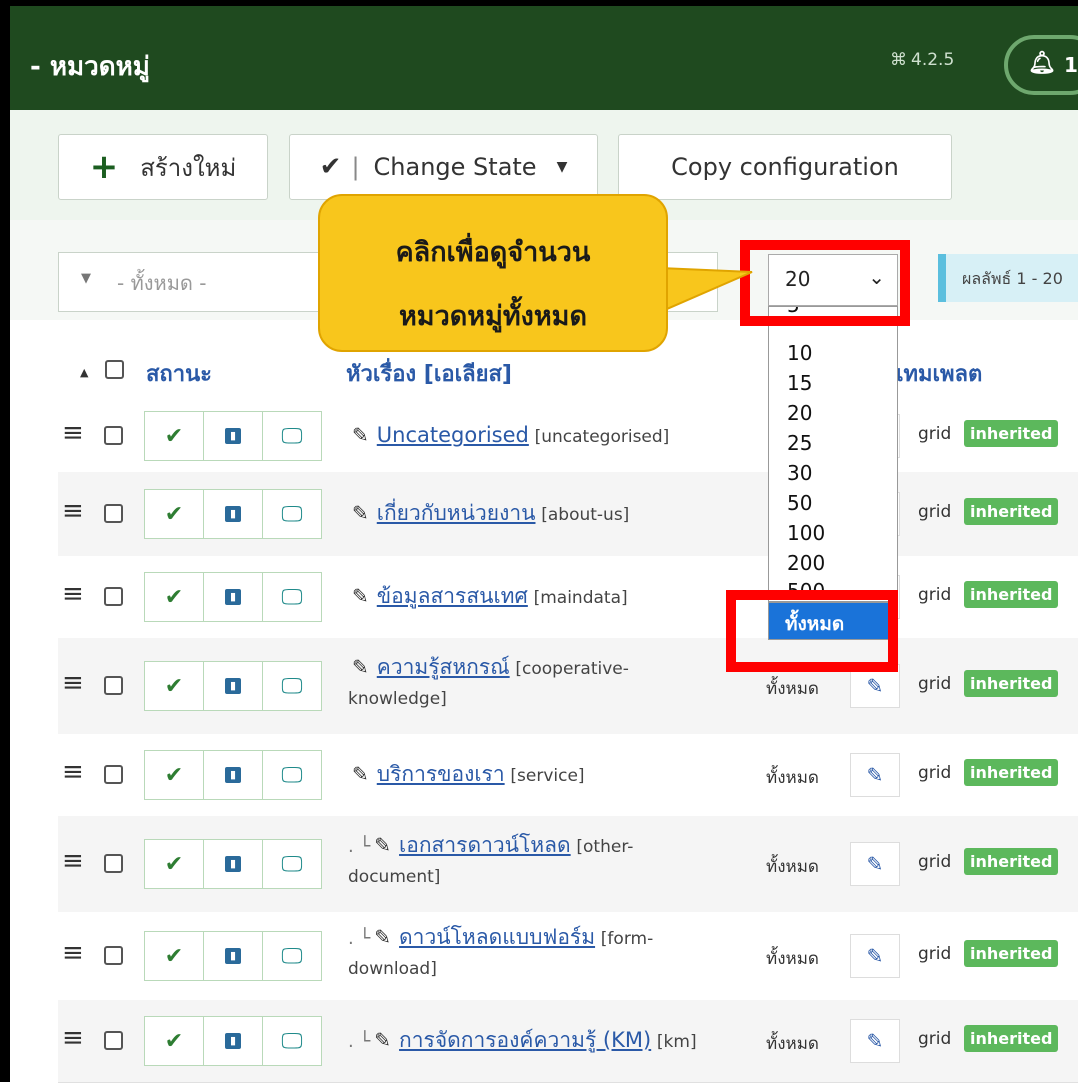 This screenshot has height=1083, width=1078. I want to click on caret-down-icon: ▼, so click(562, 167).